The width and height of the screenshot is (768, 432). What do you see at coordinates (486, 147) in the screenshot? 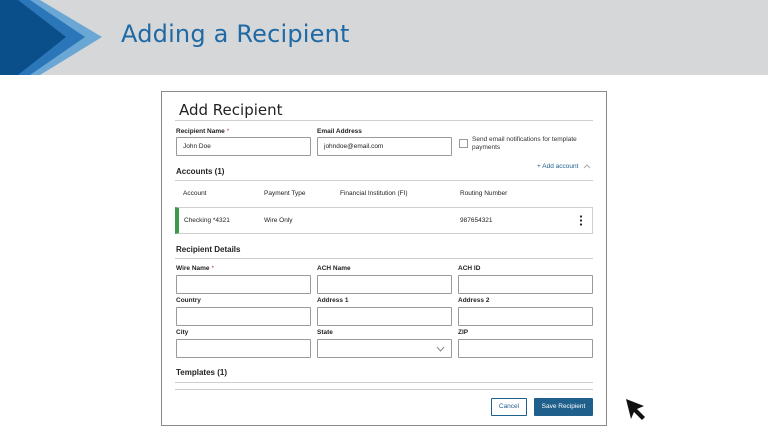
I see `notify-checkbox-label-2: payments` at bounding box center [486, 147].